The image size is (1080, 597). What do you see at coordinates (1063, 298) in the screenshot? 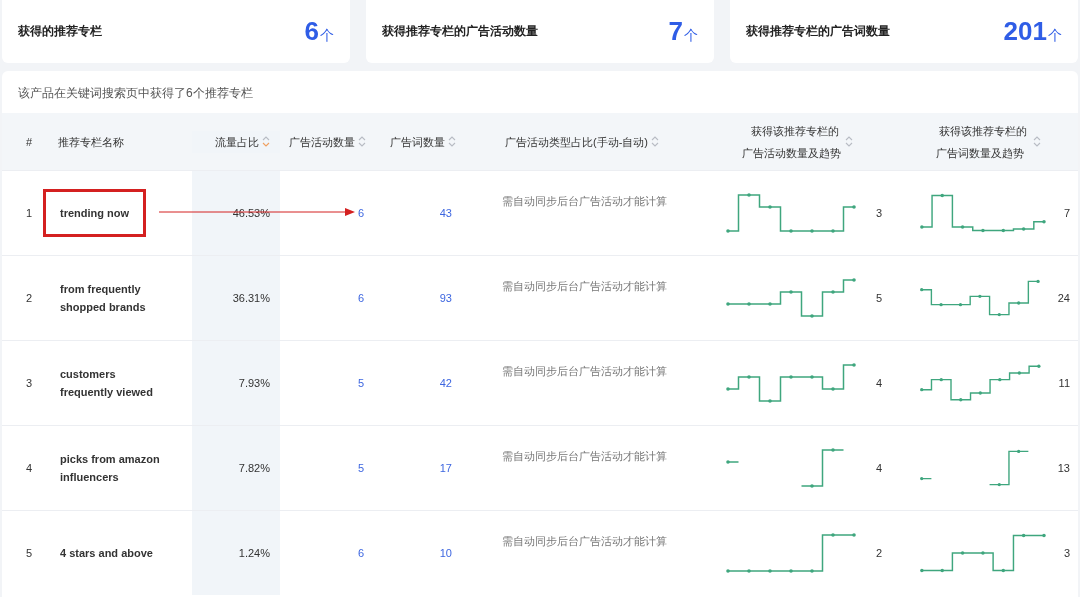
I see `trend-count: 24` at bounding box center [1063, 298].